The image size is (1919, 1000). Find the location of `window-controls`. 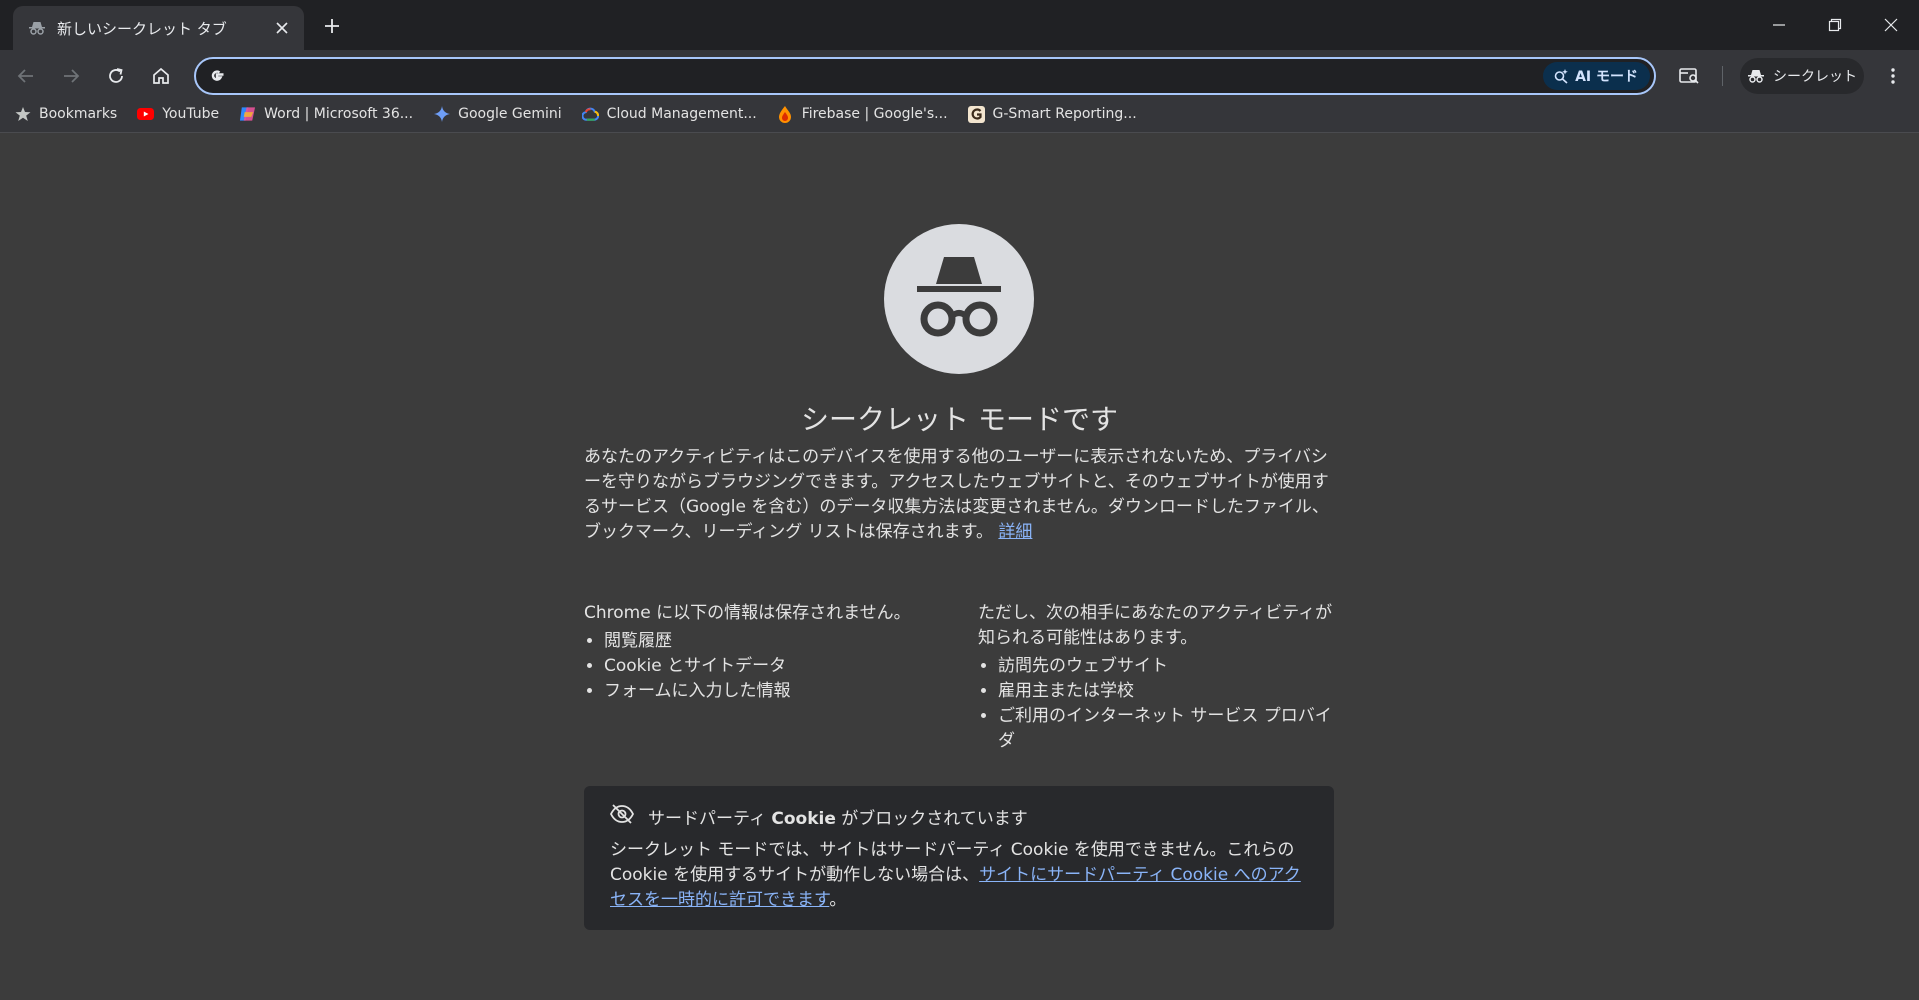

window-controls is located at coordinates (1835, 25).